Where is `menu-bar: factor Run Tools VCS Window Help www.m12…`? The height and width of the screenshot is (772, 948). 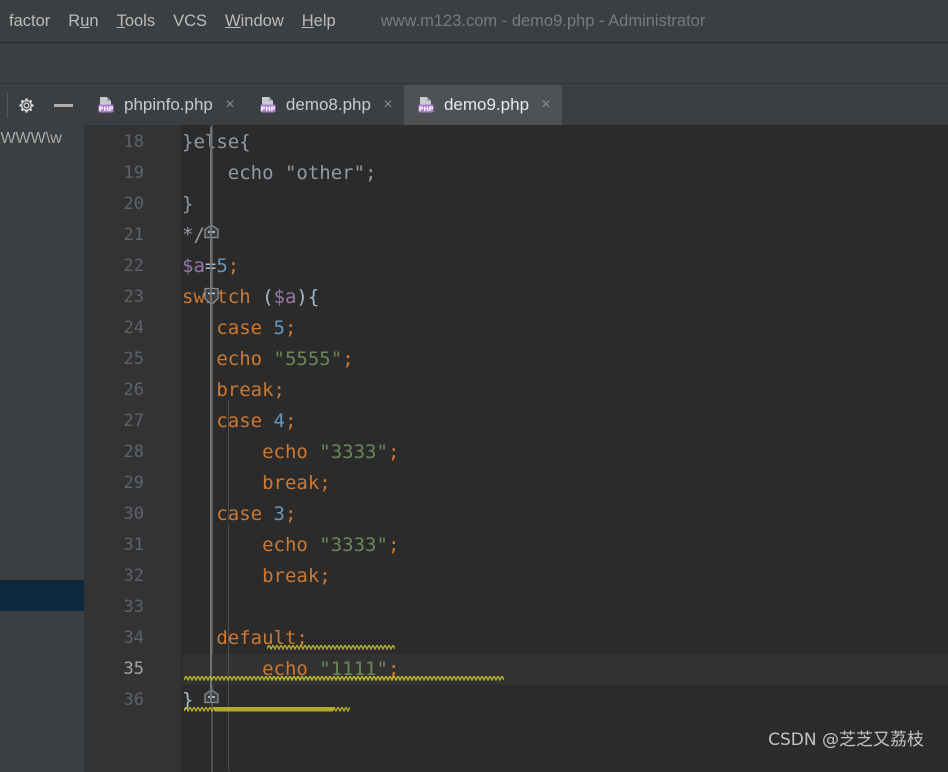
menu-bar: factor Run Tools VCS Window Help www.m12… is located at coordinates (474, 21).